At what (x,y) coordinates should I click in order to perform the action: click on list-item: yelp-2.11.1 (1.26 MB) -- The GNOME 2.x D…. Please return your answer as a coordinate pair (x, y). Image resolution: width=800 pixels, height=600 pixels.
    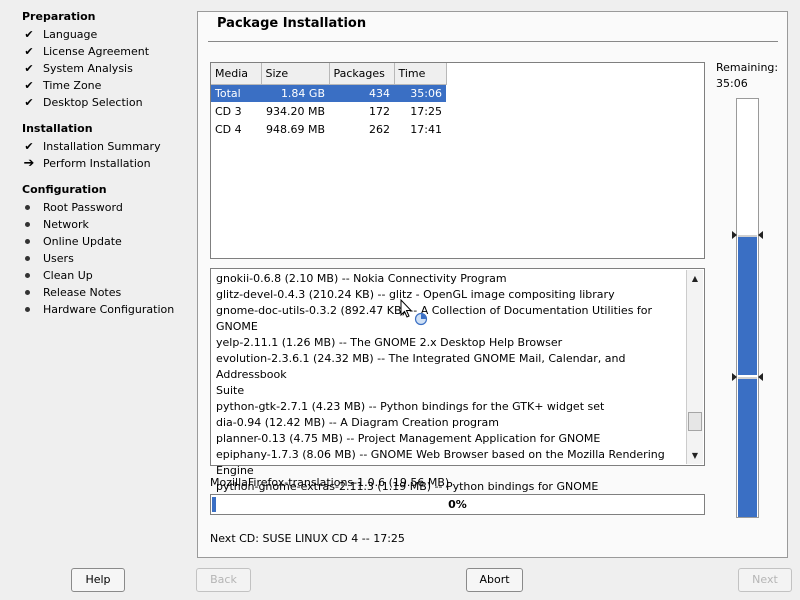
    Looking at the image, I should click on (389, 342).